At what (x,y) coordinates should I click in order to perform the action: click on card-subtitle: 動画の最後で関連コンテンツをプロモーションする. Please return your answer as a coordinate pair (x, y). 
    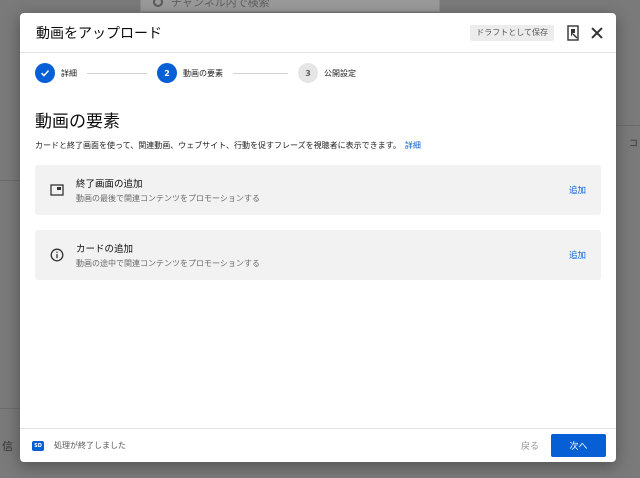
    Looking at the image, I should click on (168, 198).